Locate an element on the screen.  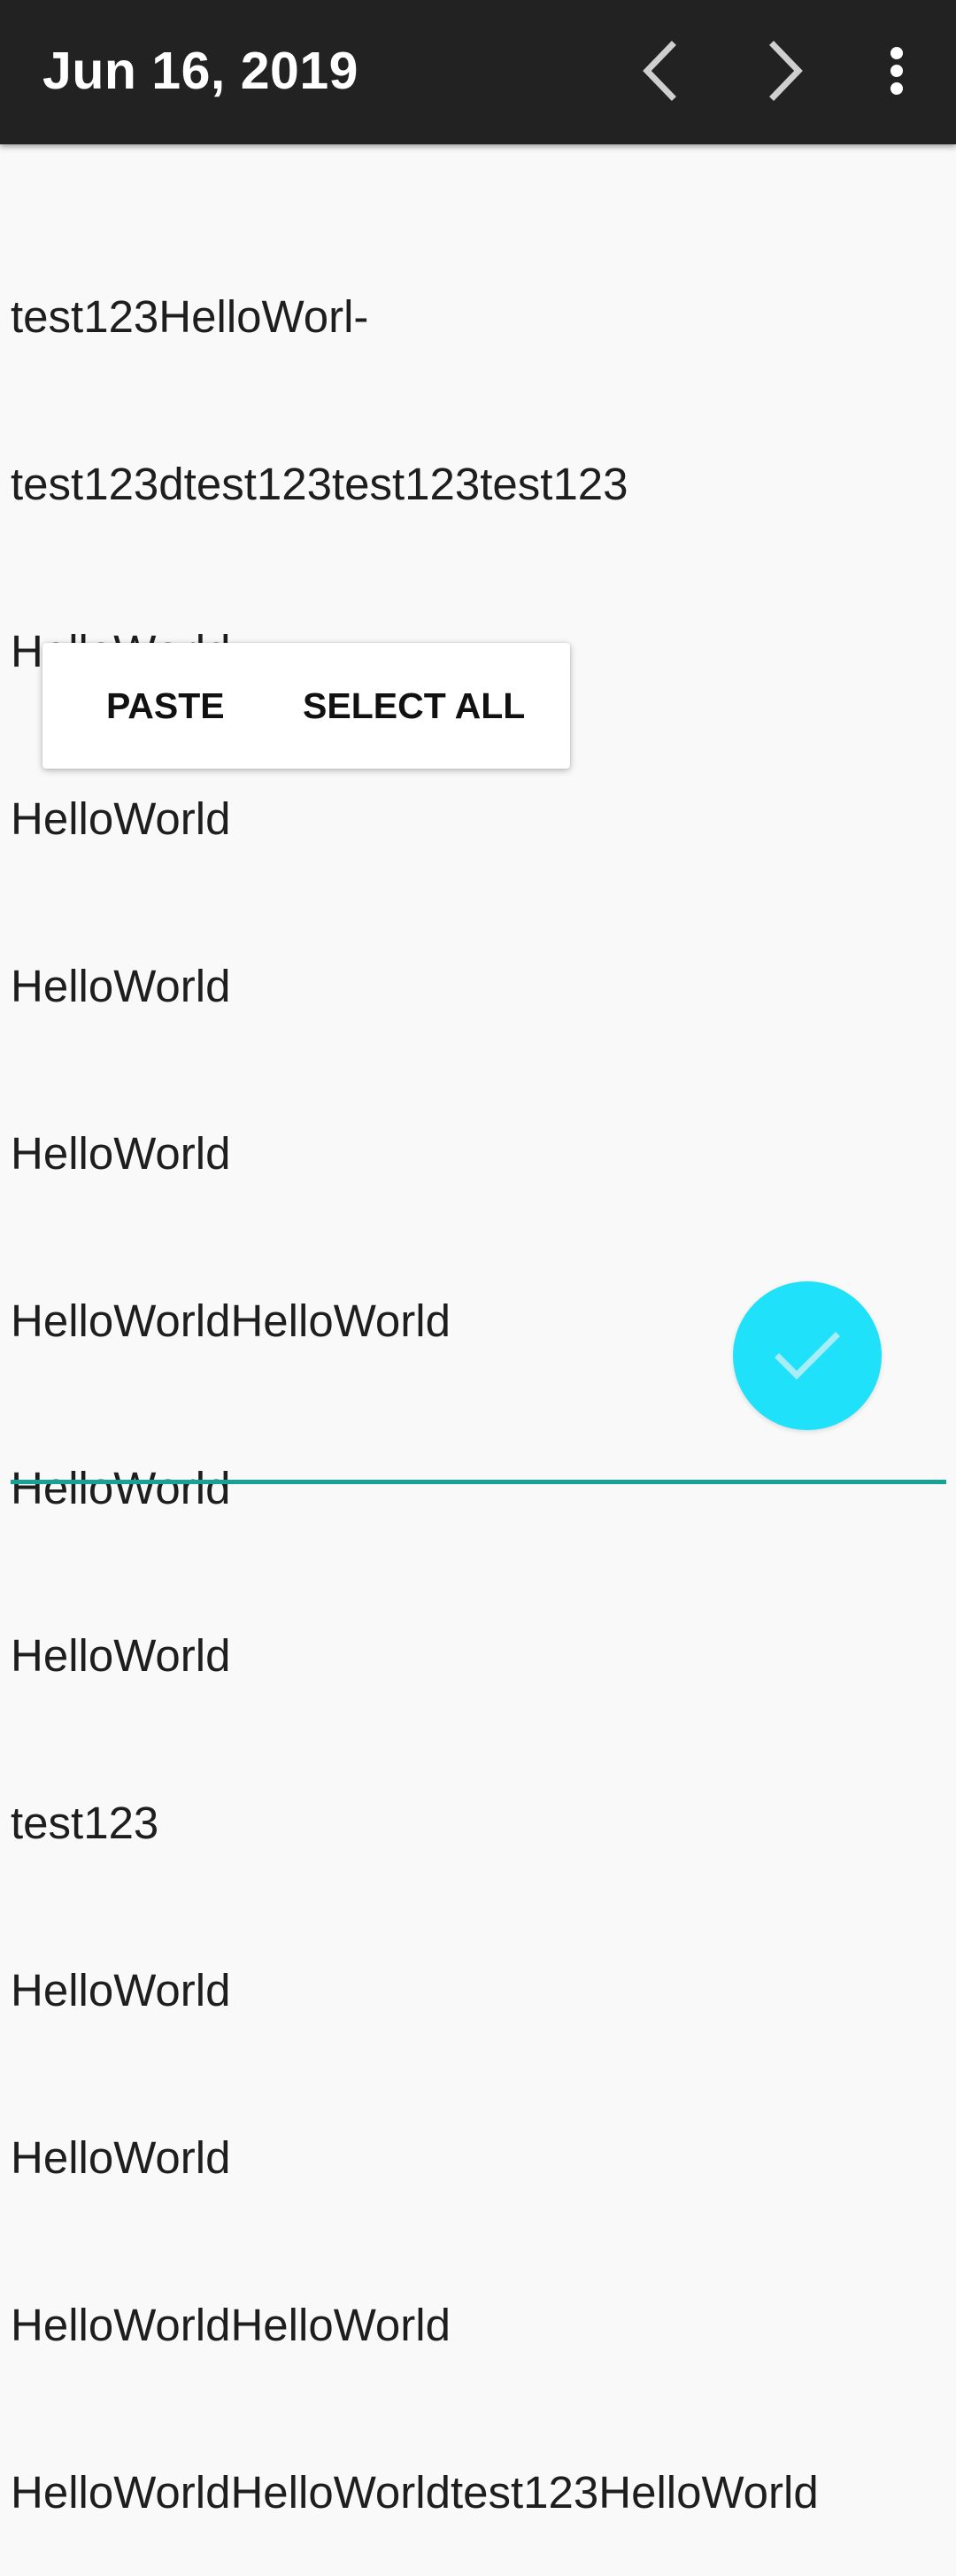
app-bar: Jun 16, 2019 is located at coordinates (478, 72).